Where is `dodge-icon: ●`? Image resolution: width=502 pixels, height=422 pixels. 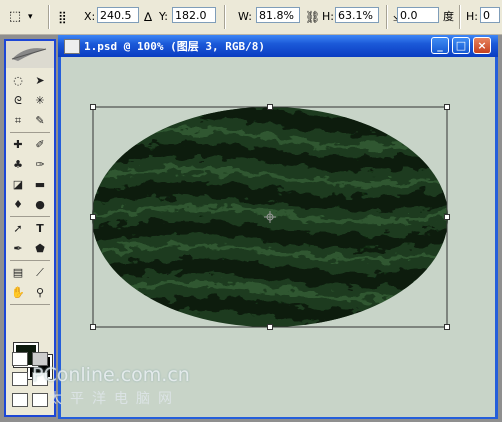 dodge-icon: ● is located at coordinates (40, 205).